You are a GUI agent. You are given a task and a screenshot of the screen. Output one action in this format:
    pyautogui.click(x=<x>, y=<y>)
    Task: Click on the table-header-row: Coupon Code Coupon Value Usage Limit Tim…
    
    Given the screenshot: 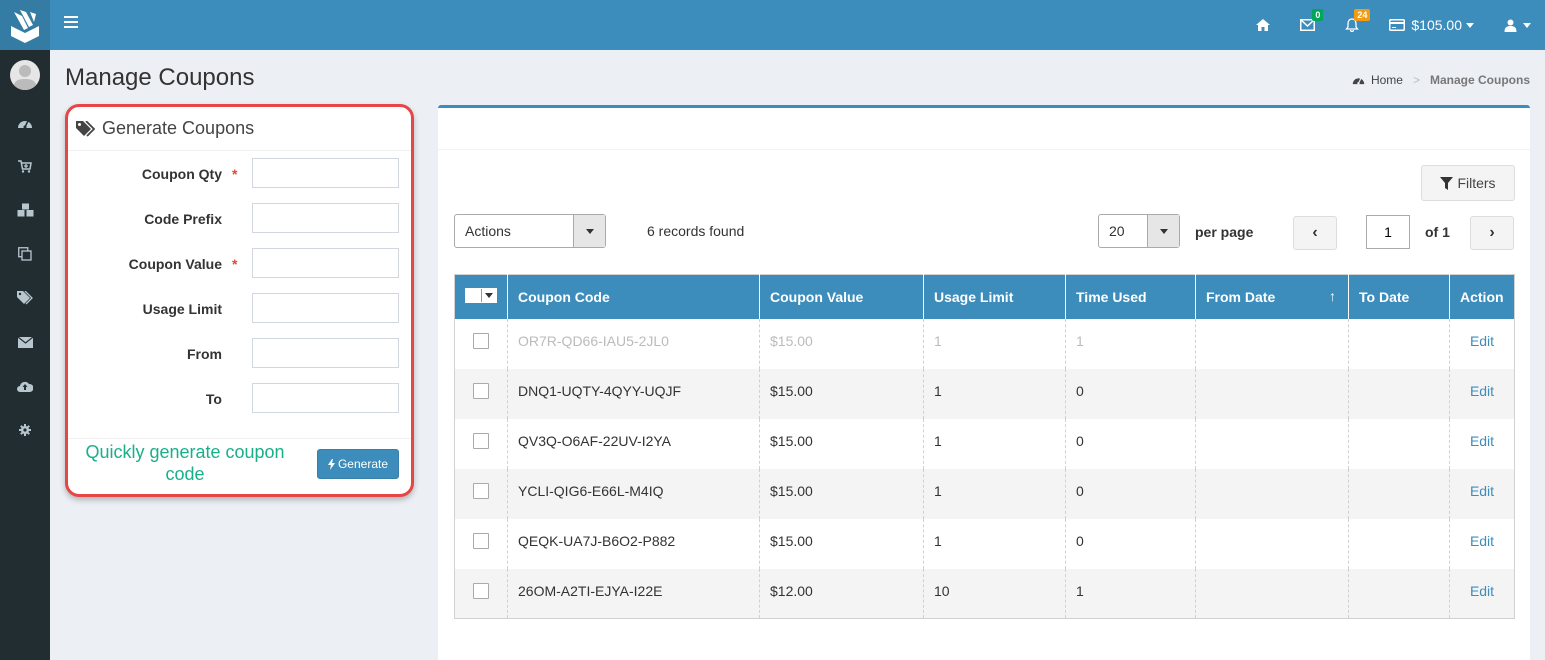 What is the action you would take?
    pyautogui.click(x=984, y=296)
    